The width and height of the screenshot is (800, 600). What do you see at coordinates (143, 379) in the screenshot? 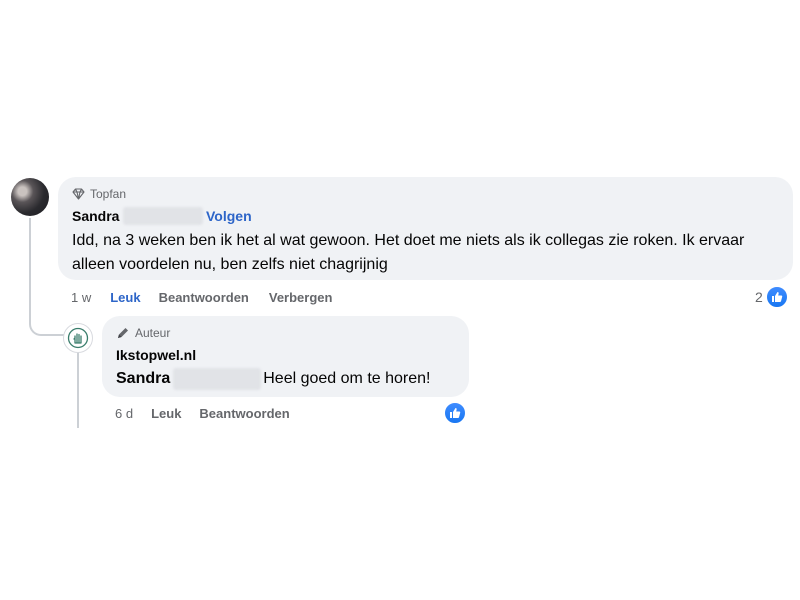
I see `mention: Sandra` at bounding box center [143, 379].